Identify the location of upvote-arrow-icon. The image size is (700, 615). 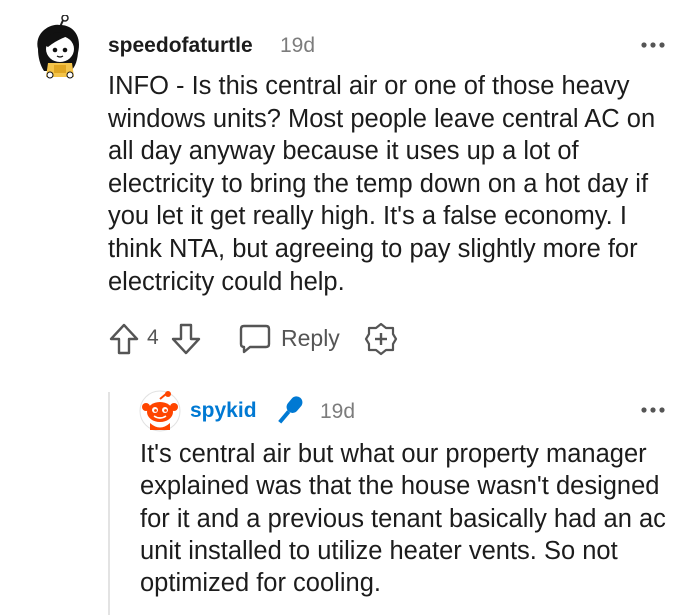
(124, 339).